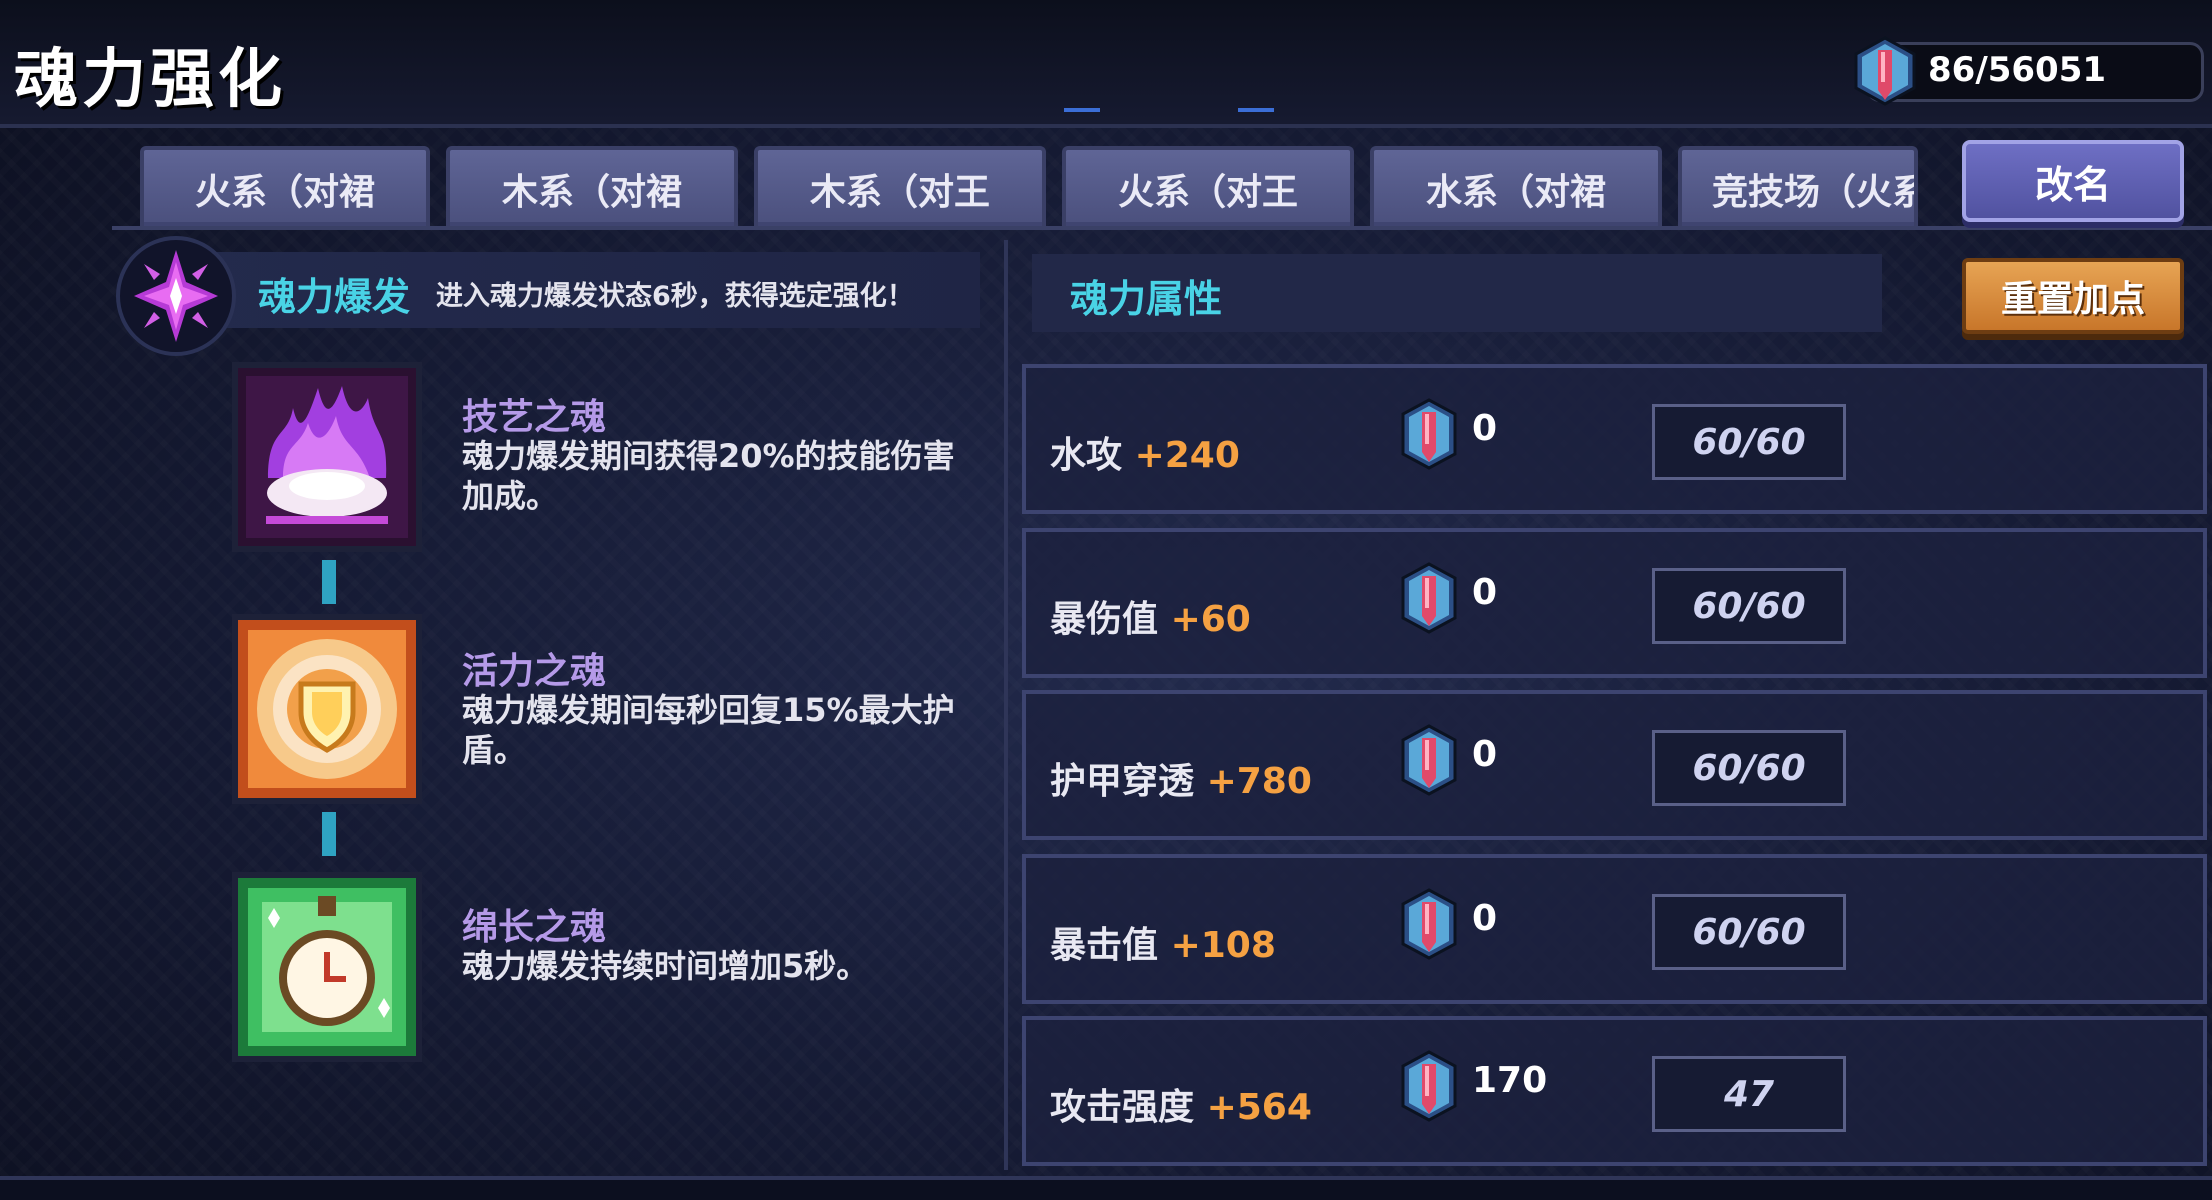  What do you see at coordinates (1259, 781) in the screenshot?
I see `attribute-bonus: +780` at bounding box center [1259, 781].